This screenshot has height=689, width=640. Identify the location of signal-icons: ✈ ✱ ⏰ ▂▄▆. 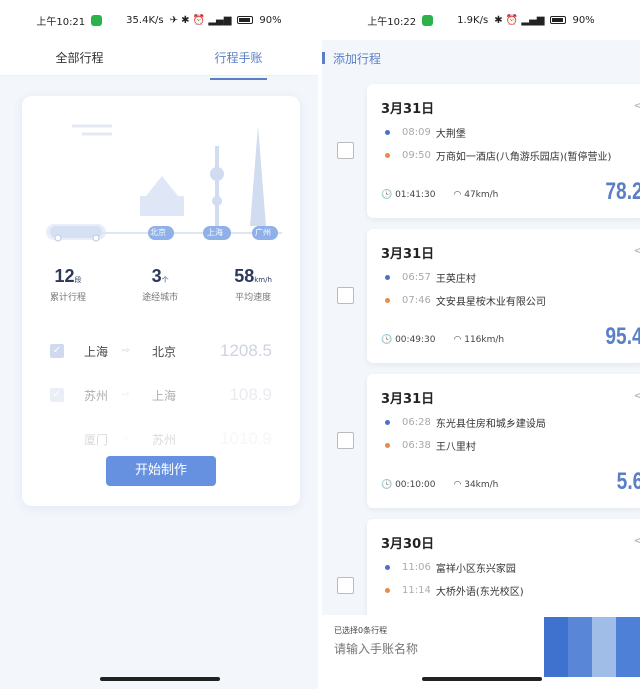
(200, 20).